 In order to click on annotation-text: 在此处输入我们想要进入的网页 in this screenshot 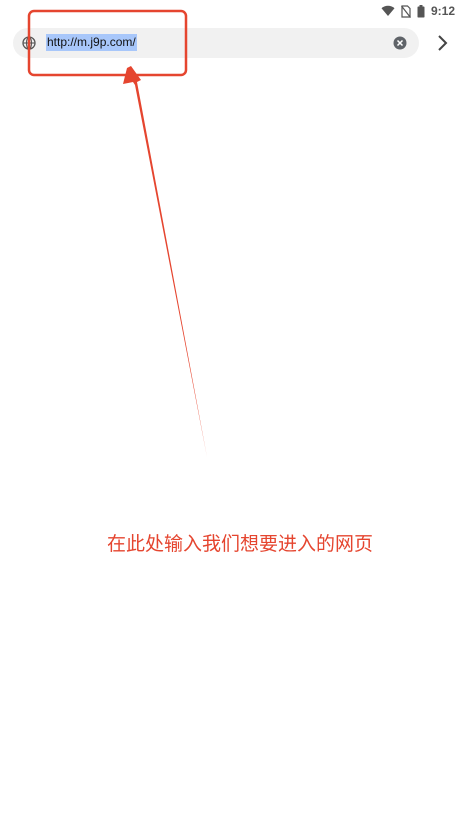, I will do `click(240, 544)`.